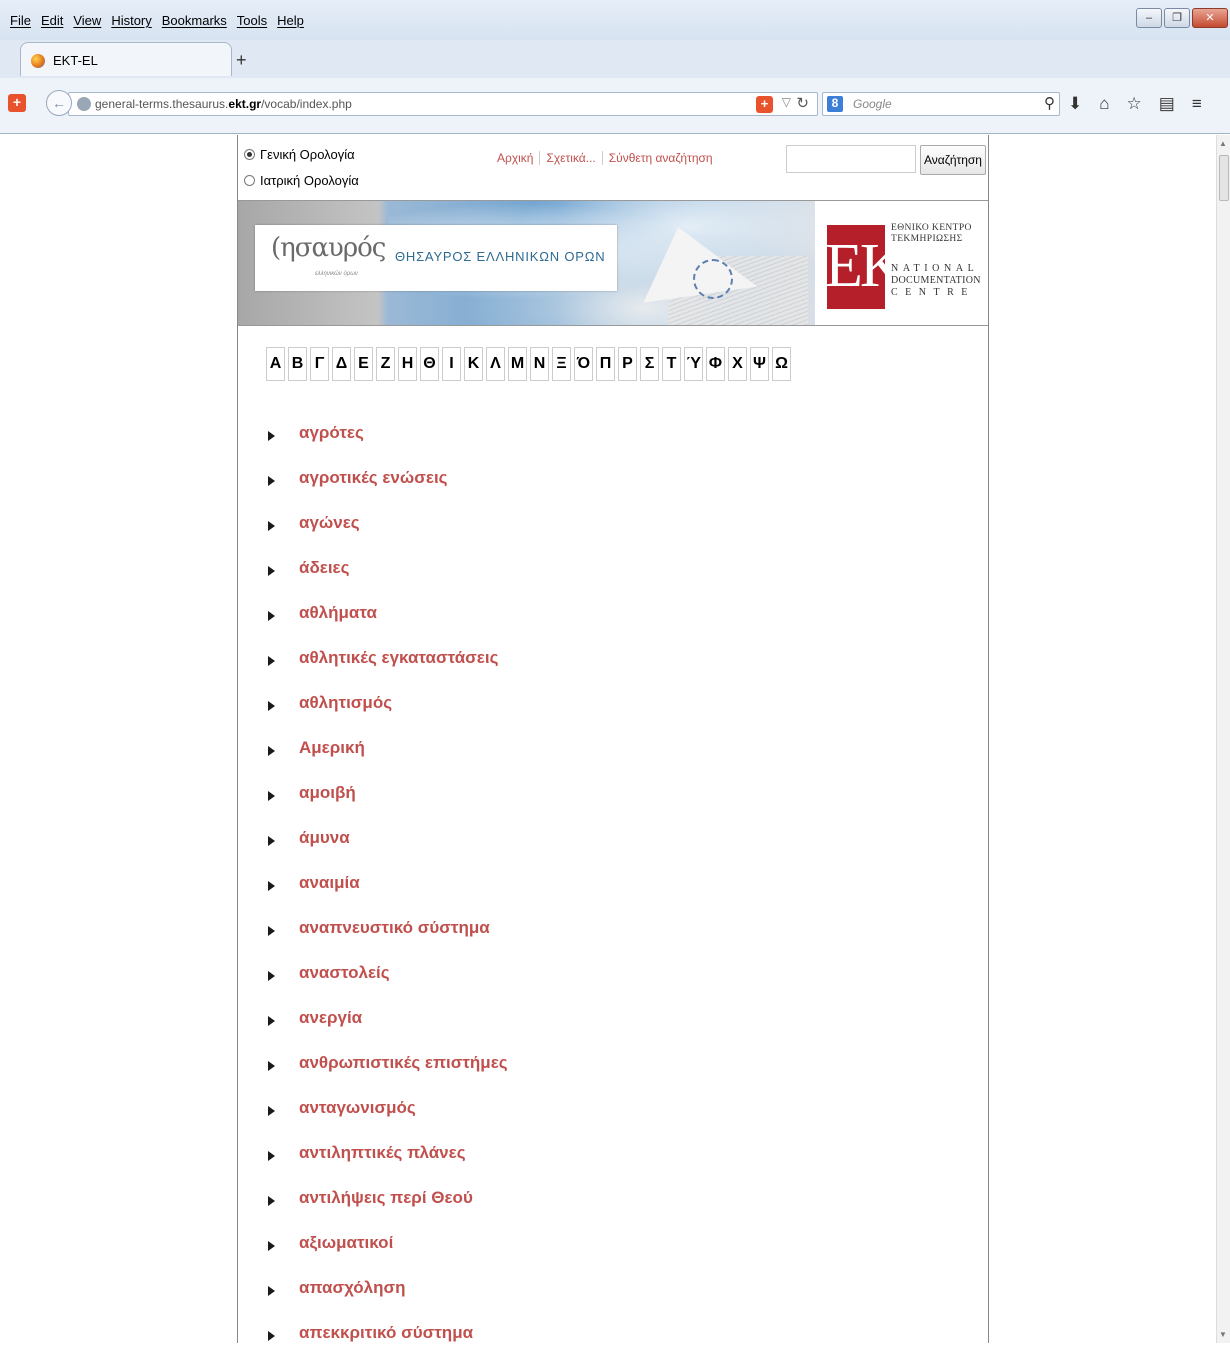 The height and width of the screenshot is (1355, 1230). I want to click on dropdown-icon: ▽, so click(786, 102).